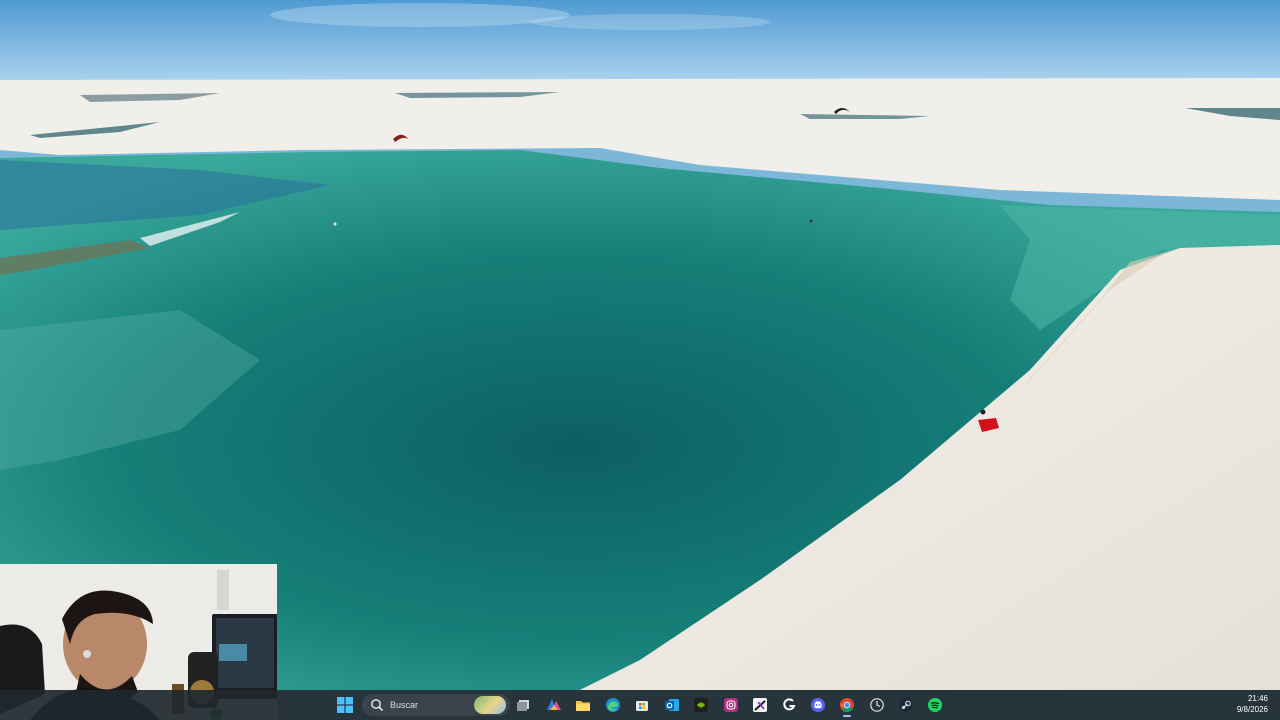 The width and height of the screenshot is (1280, 720). I want to click on outlook-icon, so click(672, 705).